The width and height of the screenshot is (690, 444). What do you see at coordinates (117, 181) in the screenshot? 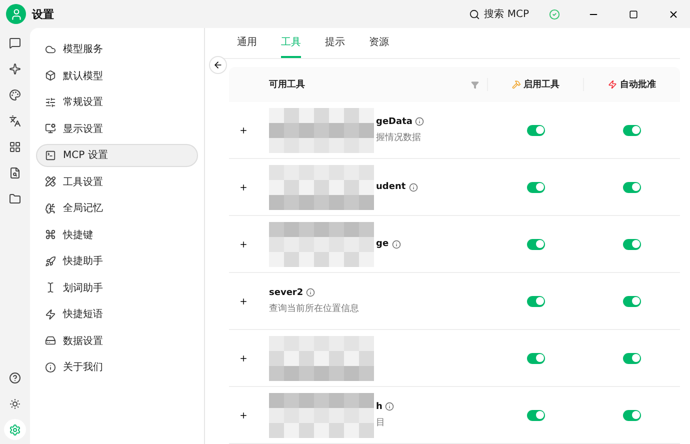
I see `sidebar-item: 工具设置` at bounding box center [117, 181].